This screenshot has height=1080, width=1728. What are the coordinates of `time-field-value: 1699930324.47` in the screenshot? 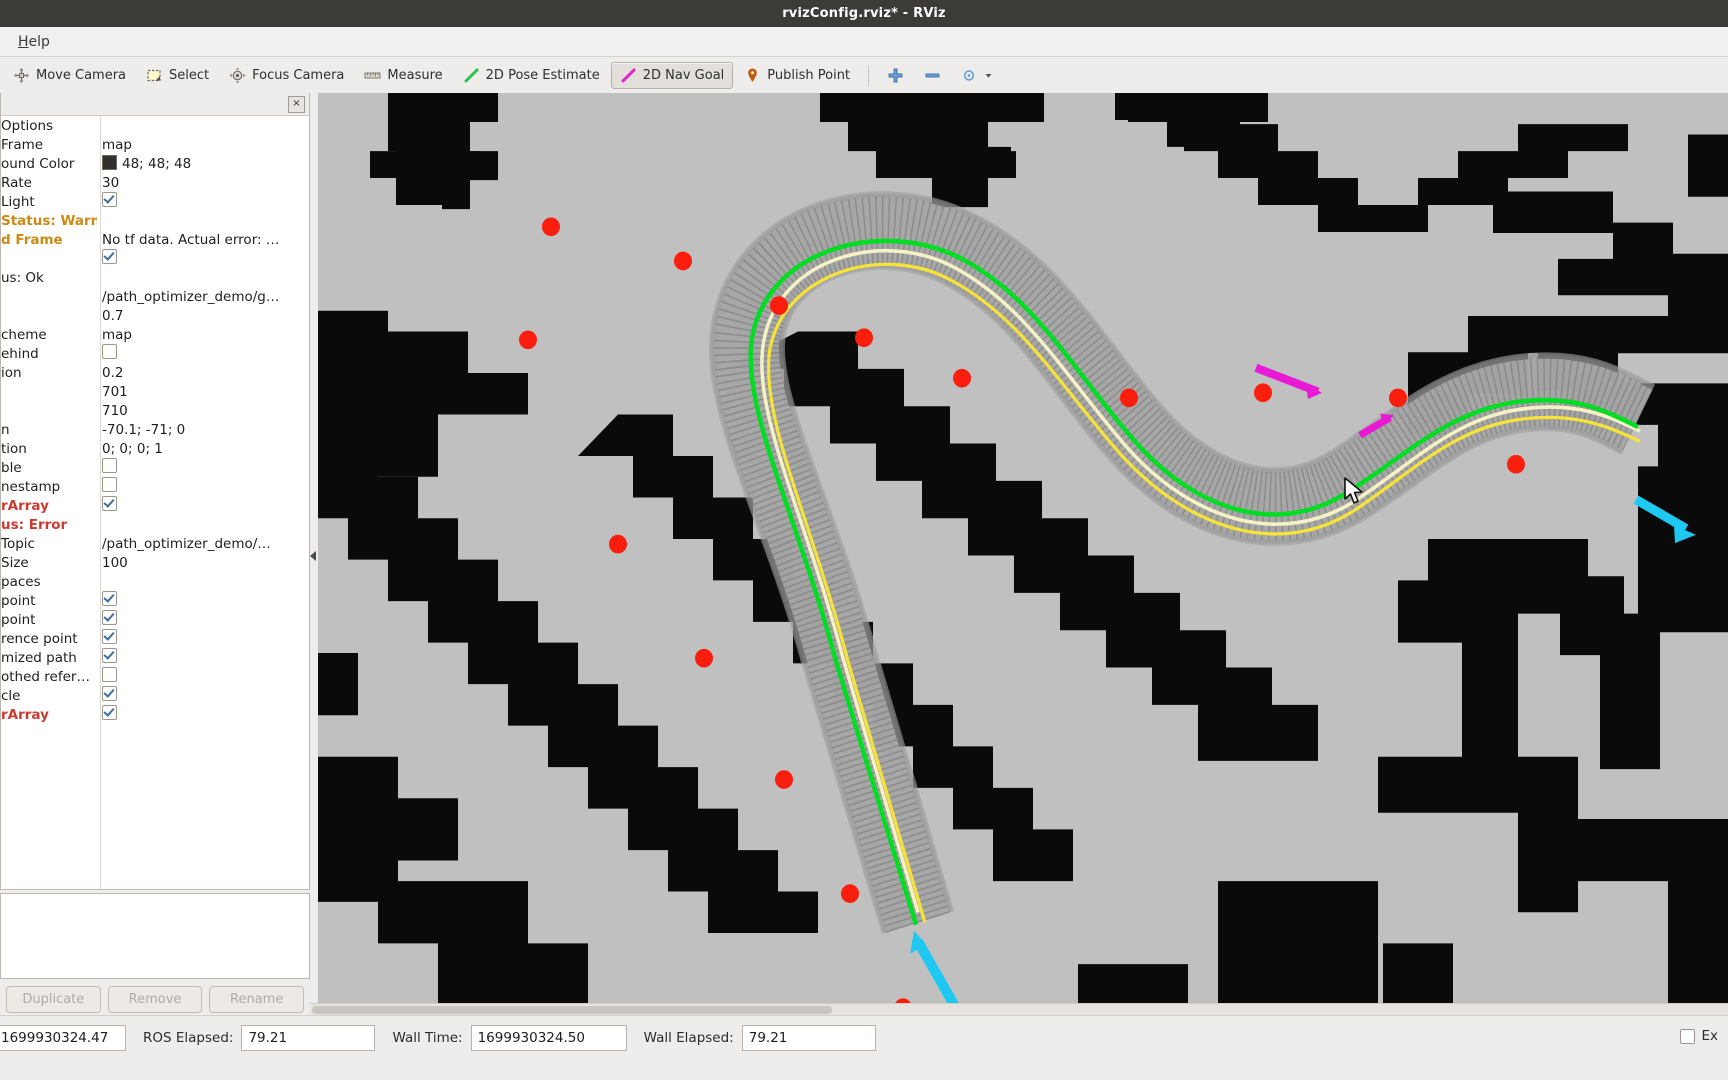 It's located at (63, 1038).